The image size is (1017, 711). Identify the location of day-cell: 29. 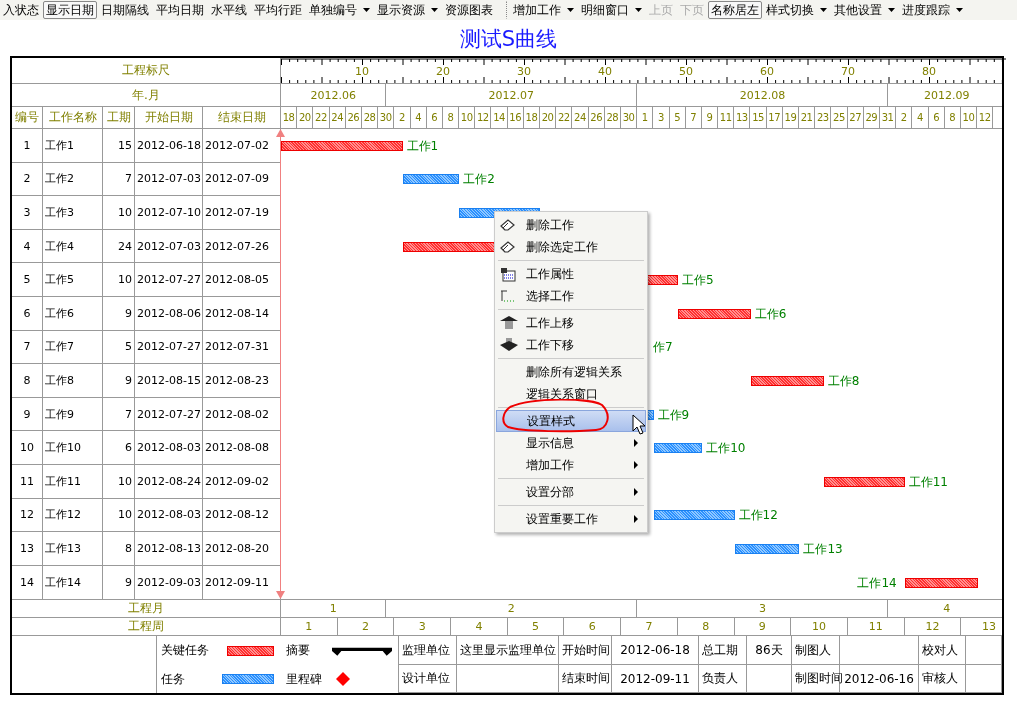
(871, 117).